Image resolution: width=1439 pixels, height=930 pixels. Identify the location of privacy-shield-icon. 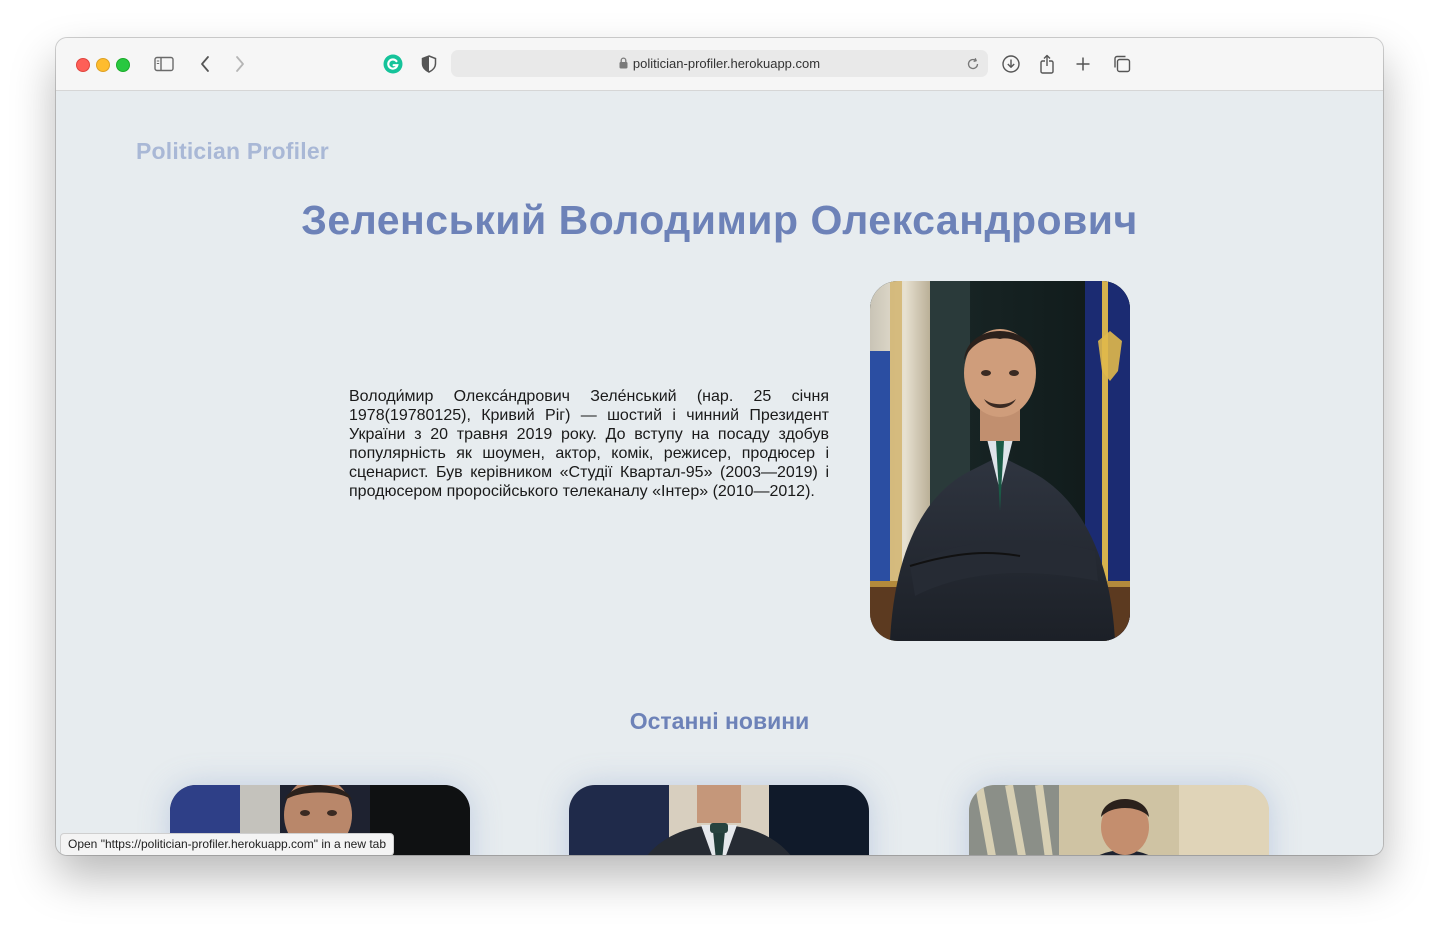
(429, 64).